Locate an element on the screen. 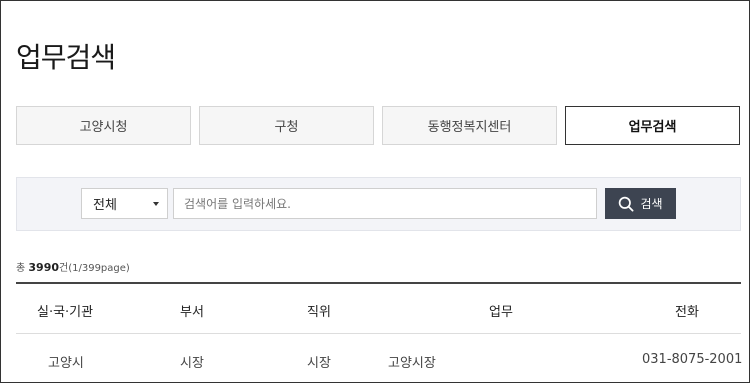 This screenshot has width=750, height=383. search-button: 검색 is located at coordinates (640, 203).